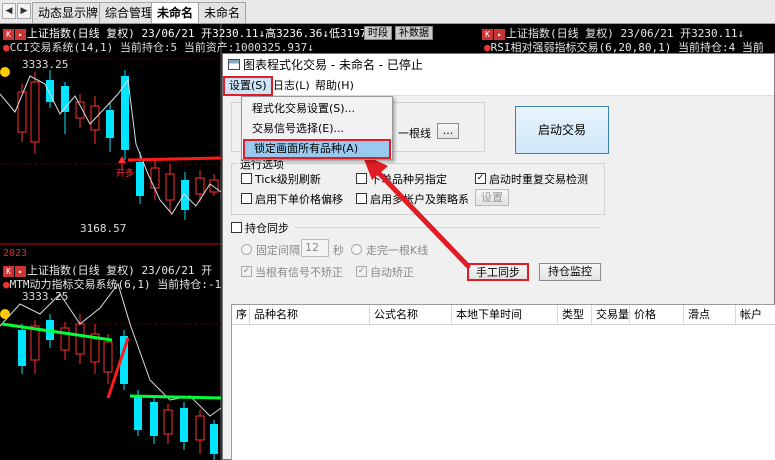 The width and height of the screenshot is (775, 460). Describe the element at coordinates (317, 149) in the screenshot. I see `menu-item-lock-all: 锁定画面所有品种(A)` at that location.